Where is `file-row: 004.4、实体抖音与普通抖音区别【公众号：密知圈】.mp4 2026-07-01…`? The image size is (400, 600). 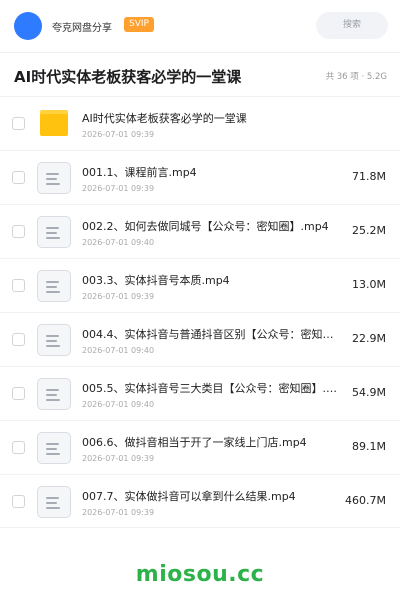
file-row: 004.4、实体抖音与普通抖音区别【公众号：密知圈】.mp4 2026-07-01… is located at coordinates (200, 339).